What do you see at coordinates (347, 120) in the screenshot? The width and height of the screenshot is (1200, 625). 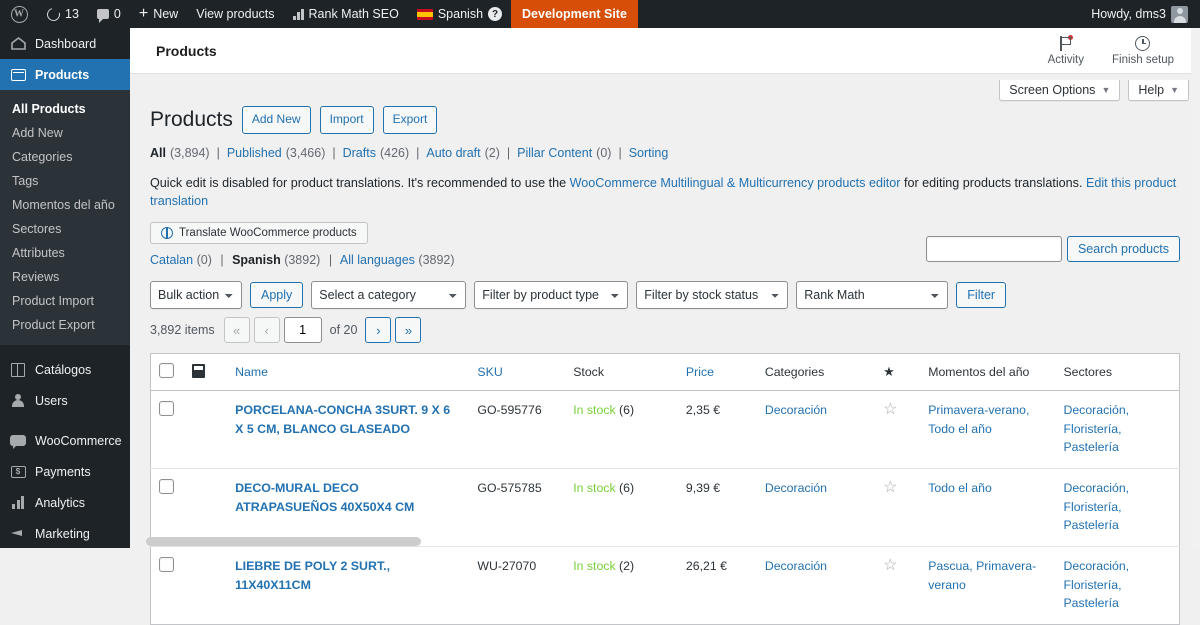 I see `import-button: Import` at bounding box center [347, 120].